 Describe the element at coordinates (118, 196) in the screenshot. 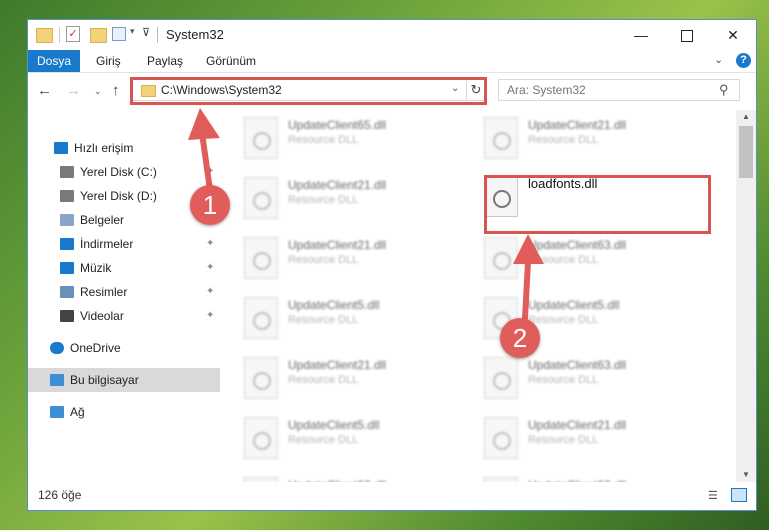

I see `sidebar-item-label: Yerel Disk (D:)` at that location.